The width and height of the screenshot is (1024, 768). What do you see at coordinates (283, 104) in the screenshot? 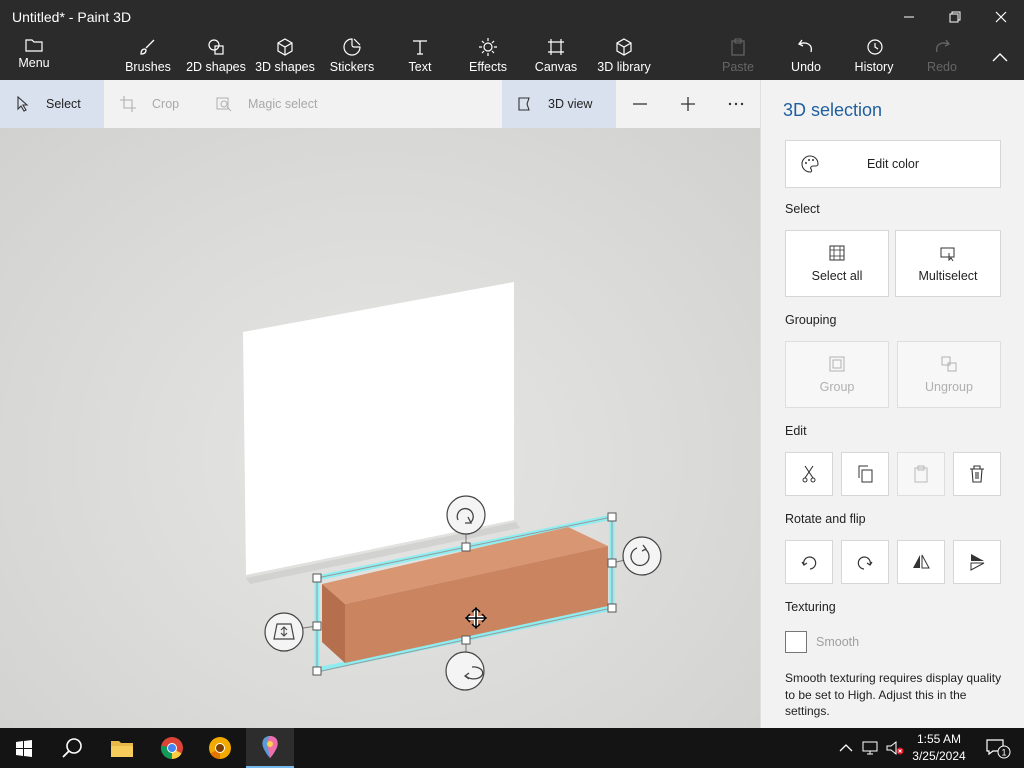
I see `magic-select-label: Magic select` at bounding box center [283, 104].